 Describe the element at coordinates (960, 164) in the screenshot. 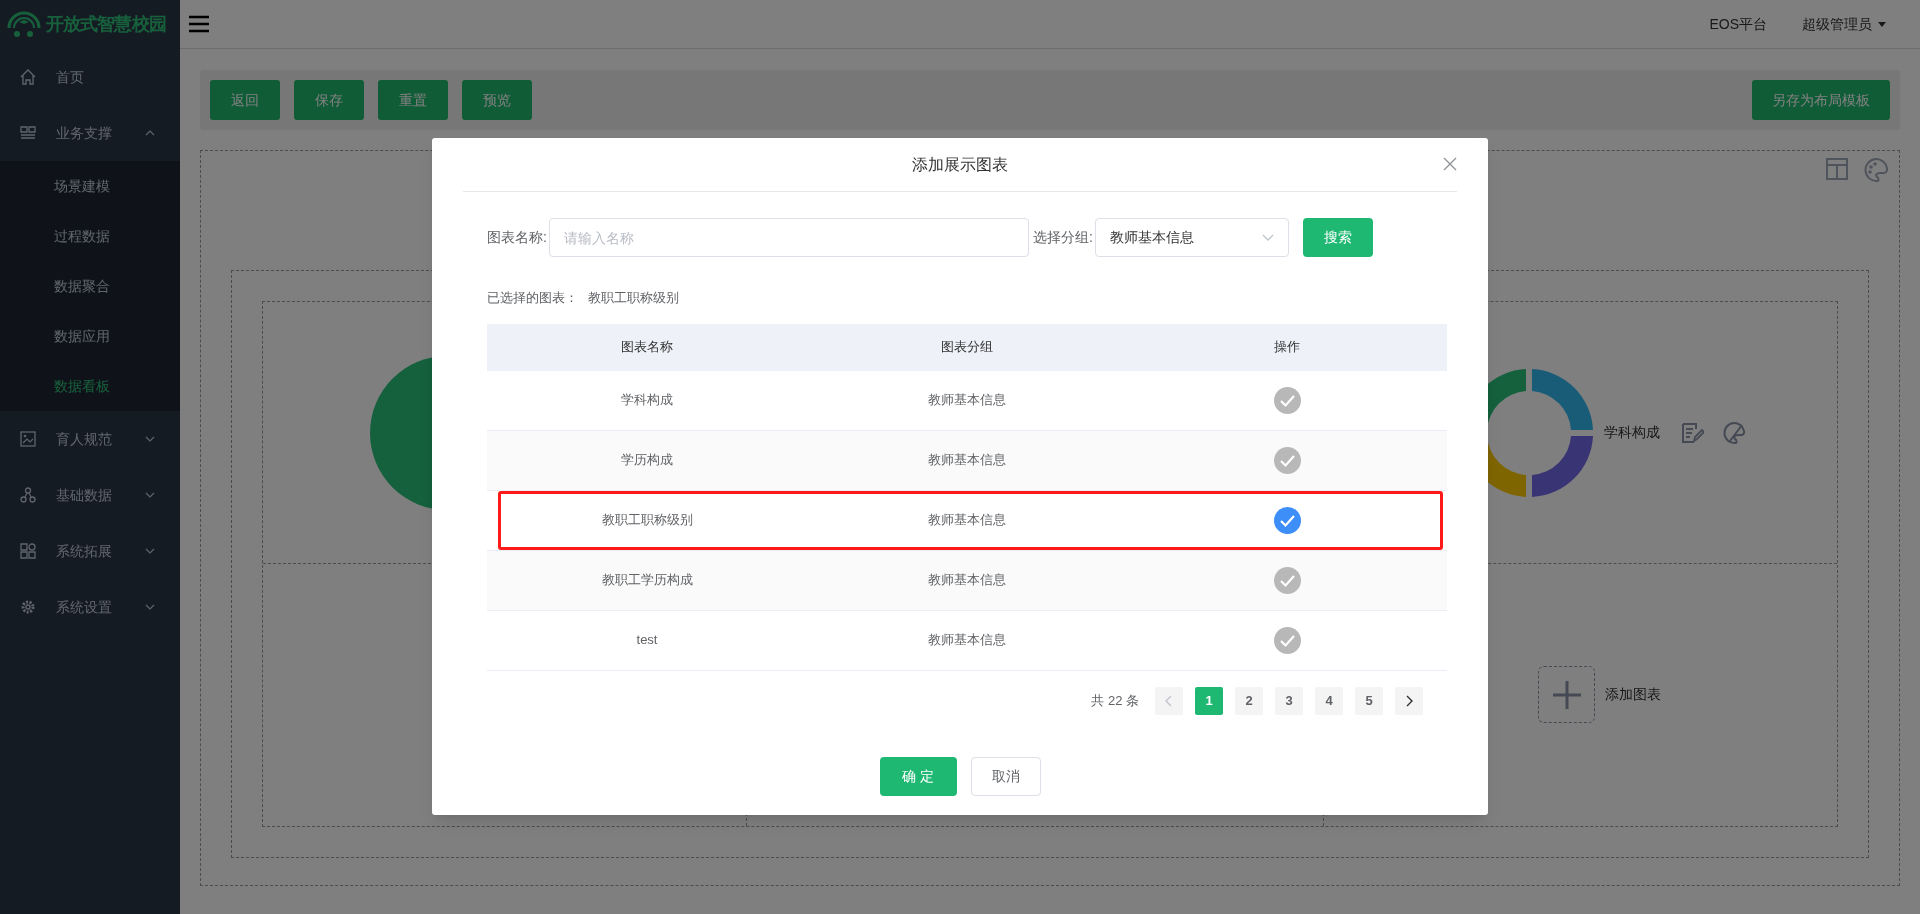

I see `dialog-title: 添加展示图表` at that location.